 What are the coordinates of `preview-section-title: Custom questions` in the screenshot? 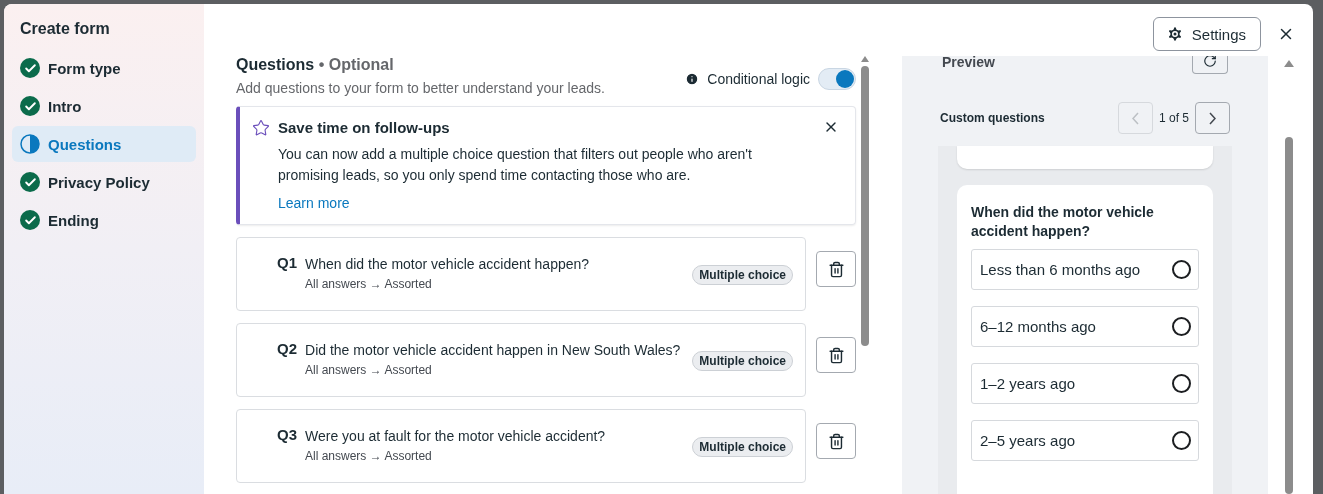 It's located at (992, 118).